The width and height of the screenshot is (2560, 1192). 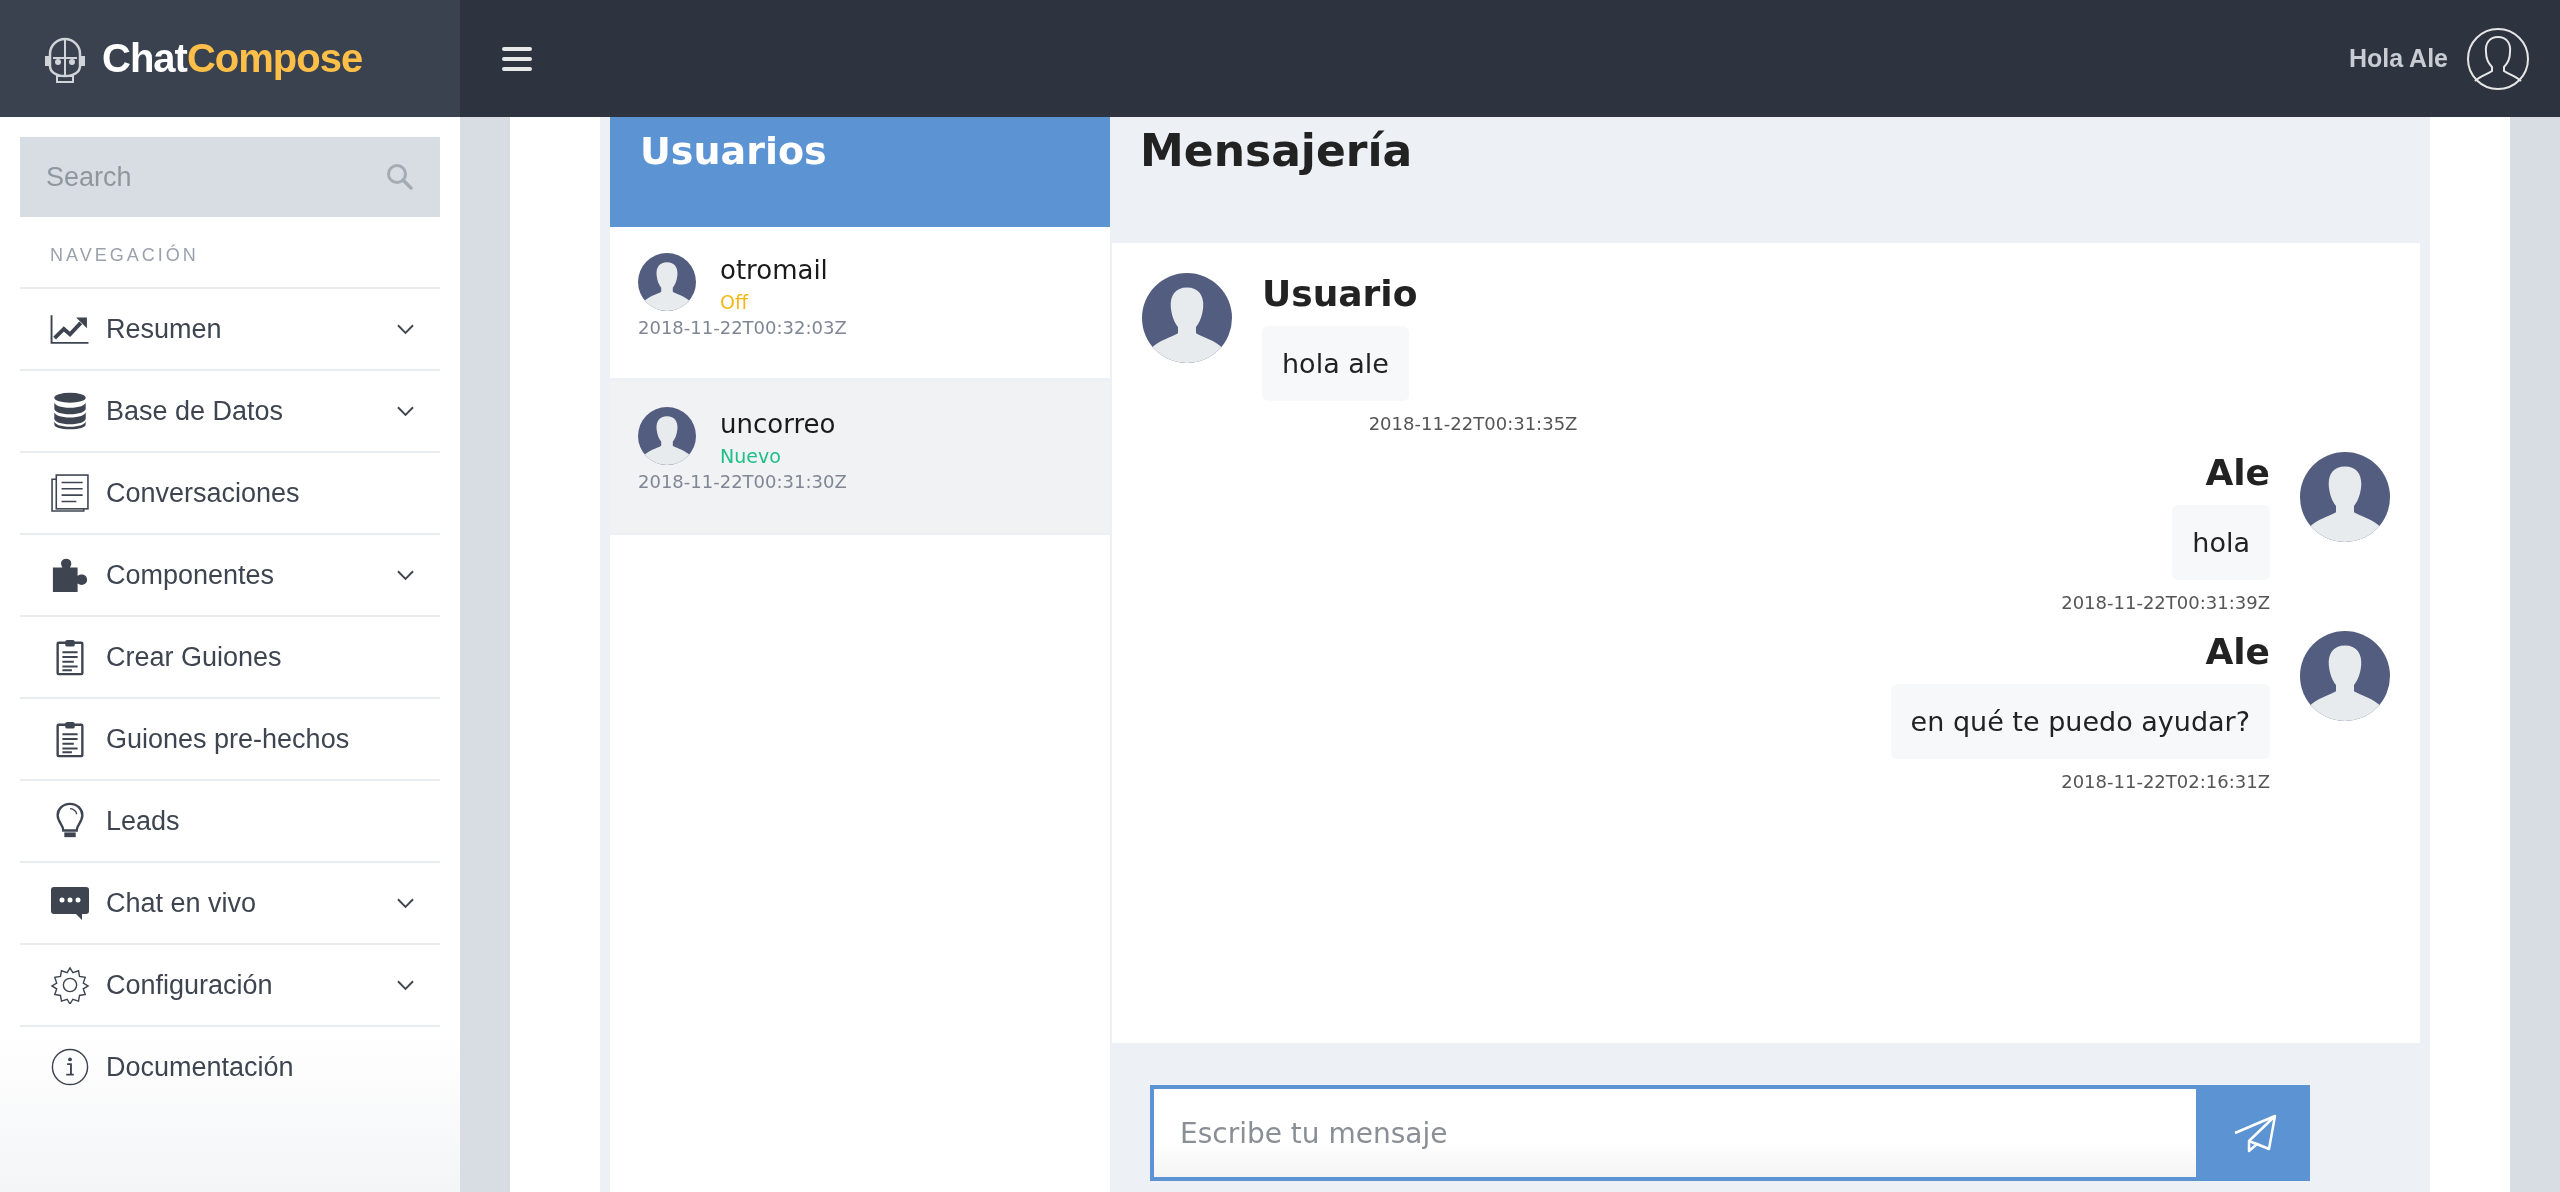 I want to click on message-time: 2018-11-22T00:31:35Z, so click(x=1473, y=423).